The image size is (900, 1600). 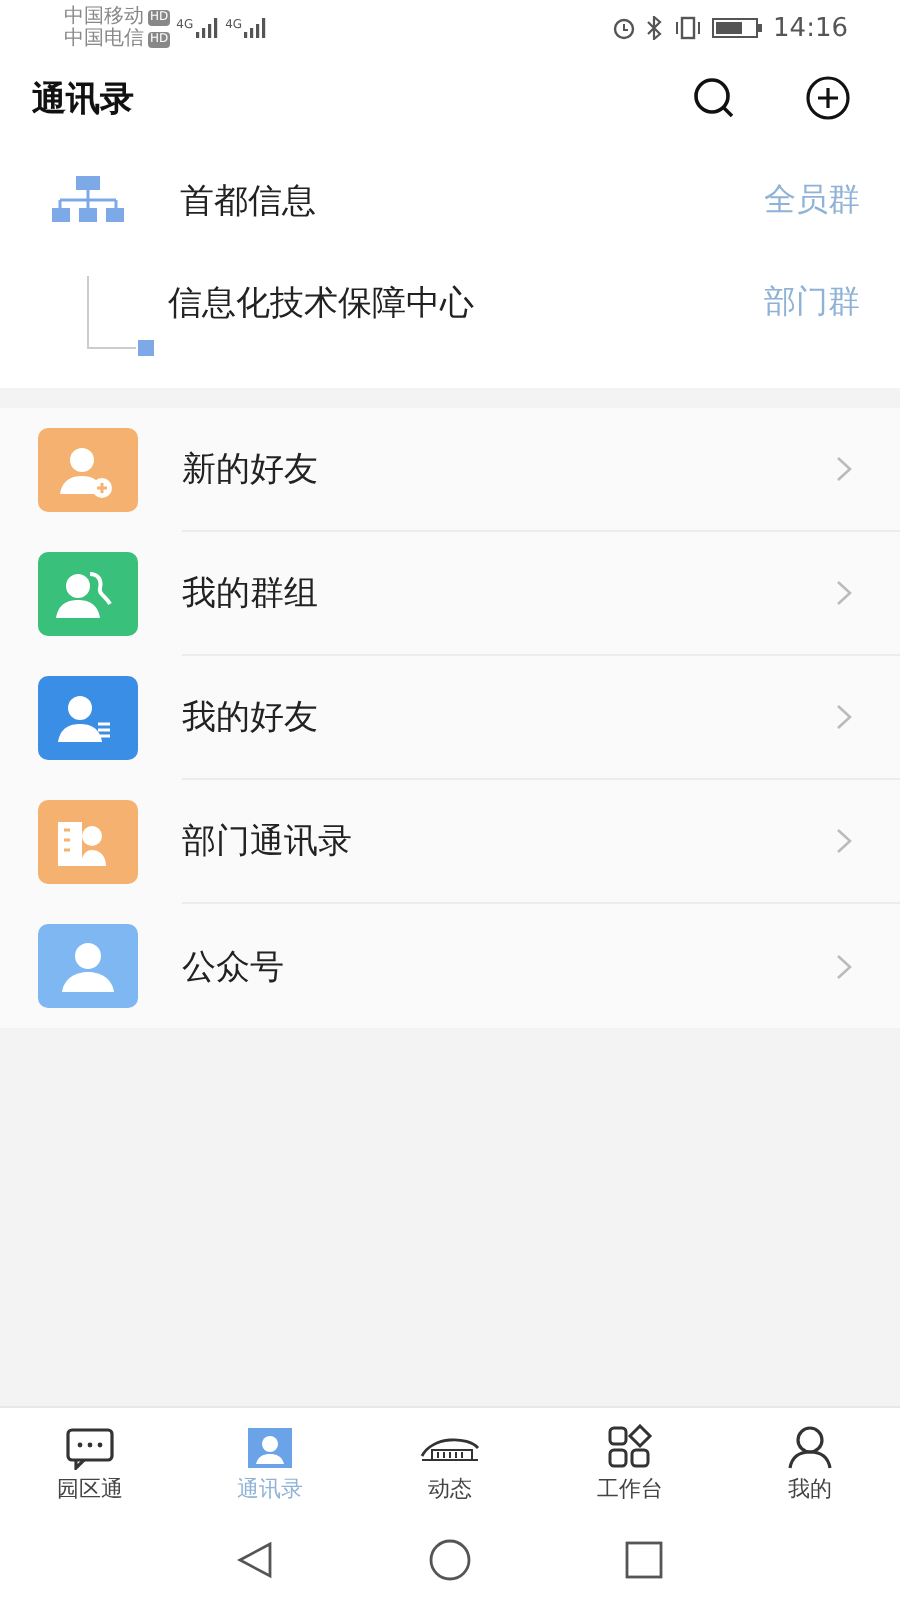 I want to click on tab: 园区通, so click(x=90, y=1464).